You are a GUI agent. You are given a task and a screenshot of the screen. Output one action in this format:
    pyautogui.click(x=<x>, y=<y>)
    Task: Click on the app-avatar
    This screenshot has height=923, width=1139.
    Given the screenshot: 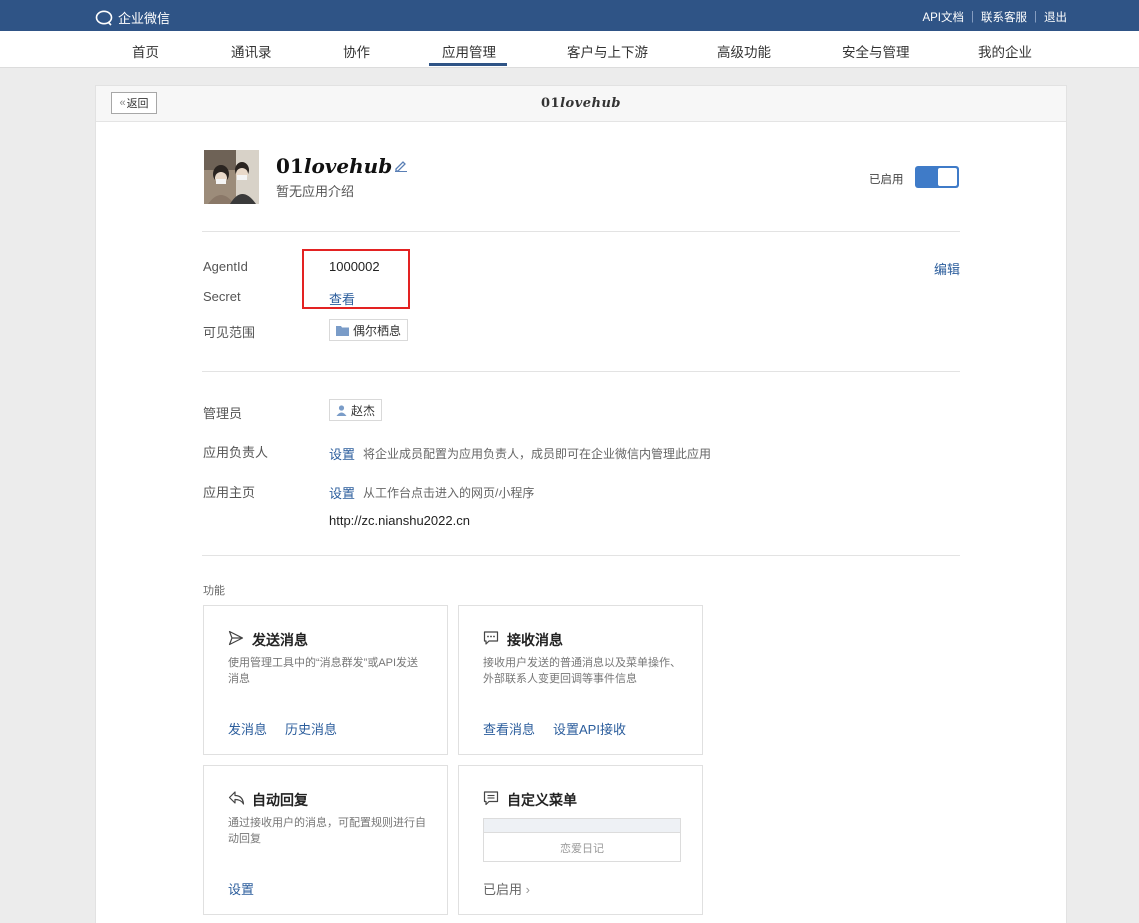 What is the action you would take?
    pyautogui.click(x=231, y=177)
    